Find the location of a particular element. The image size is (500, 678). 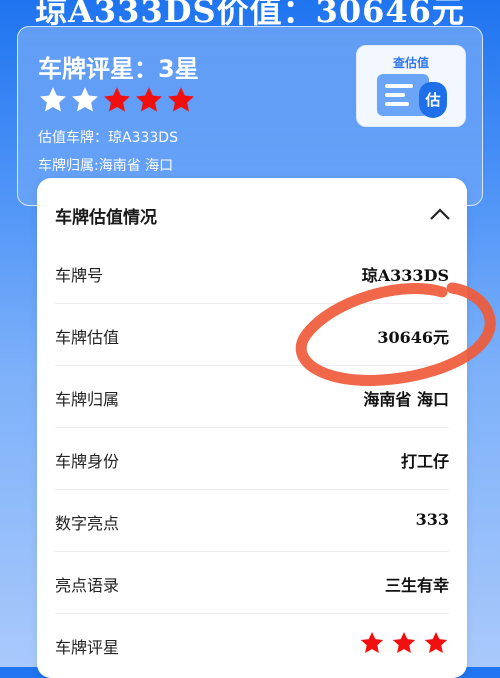

row-number-highlight: 数字亮点 333 is located at coordinates (252, 521).